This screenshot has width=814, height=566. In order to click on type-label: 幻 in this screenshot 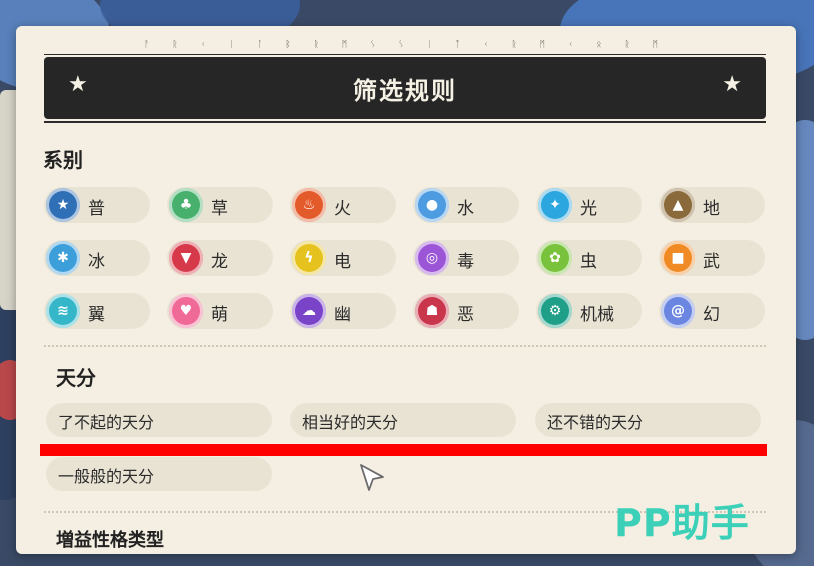, I will do `click(711, 315)`.